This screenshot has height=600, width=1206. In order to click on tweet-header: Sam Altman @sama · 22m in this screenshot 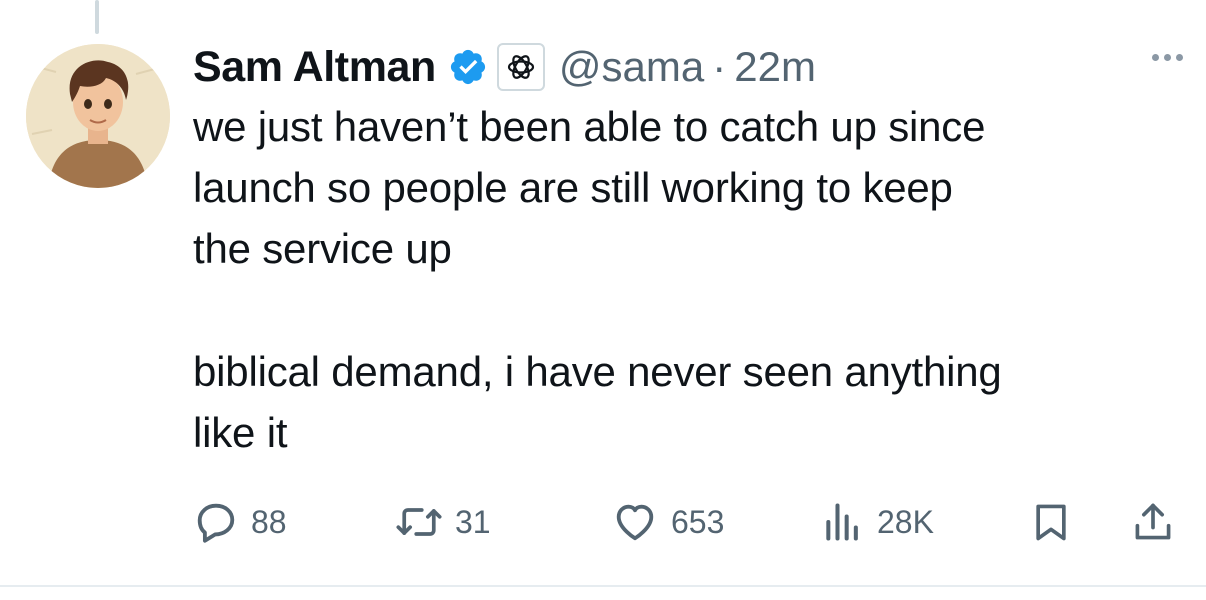, I will do `click(688, 67)`.